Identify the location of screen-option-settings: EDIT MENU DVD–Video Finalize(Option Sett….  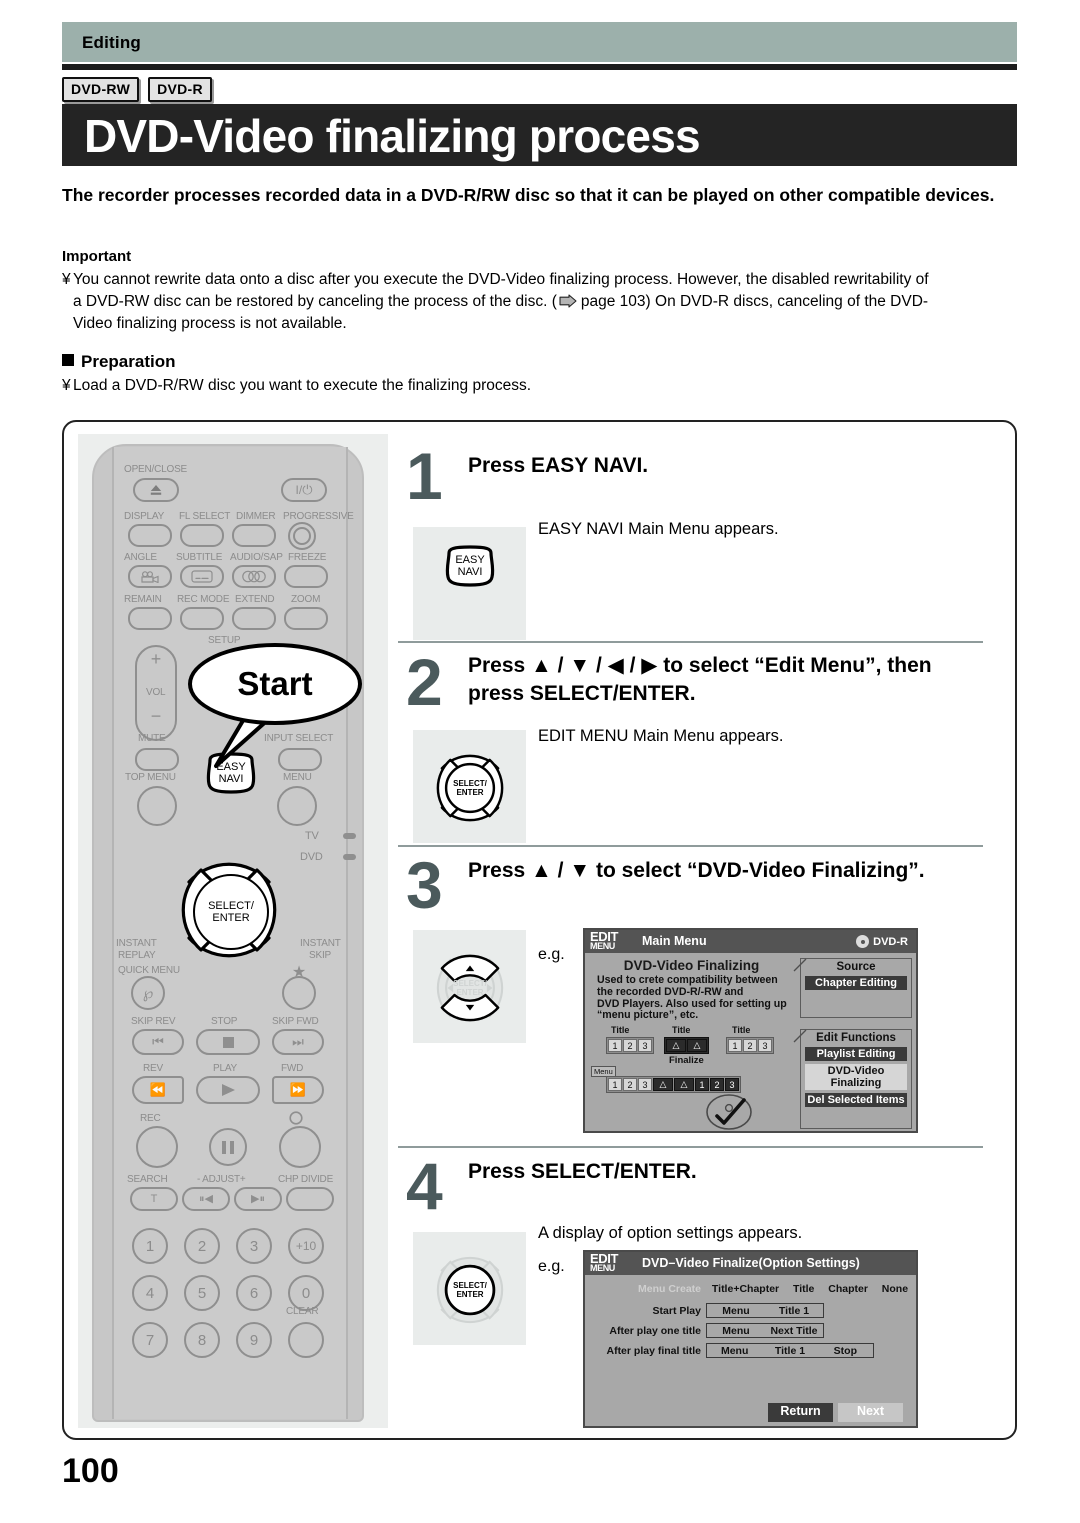
(750, 1339).